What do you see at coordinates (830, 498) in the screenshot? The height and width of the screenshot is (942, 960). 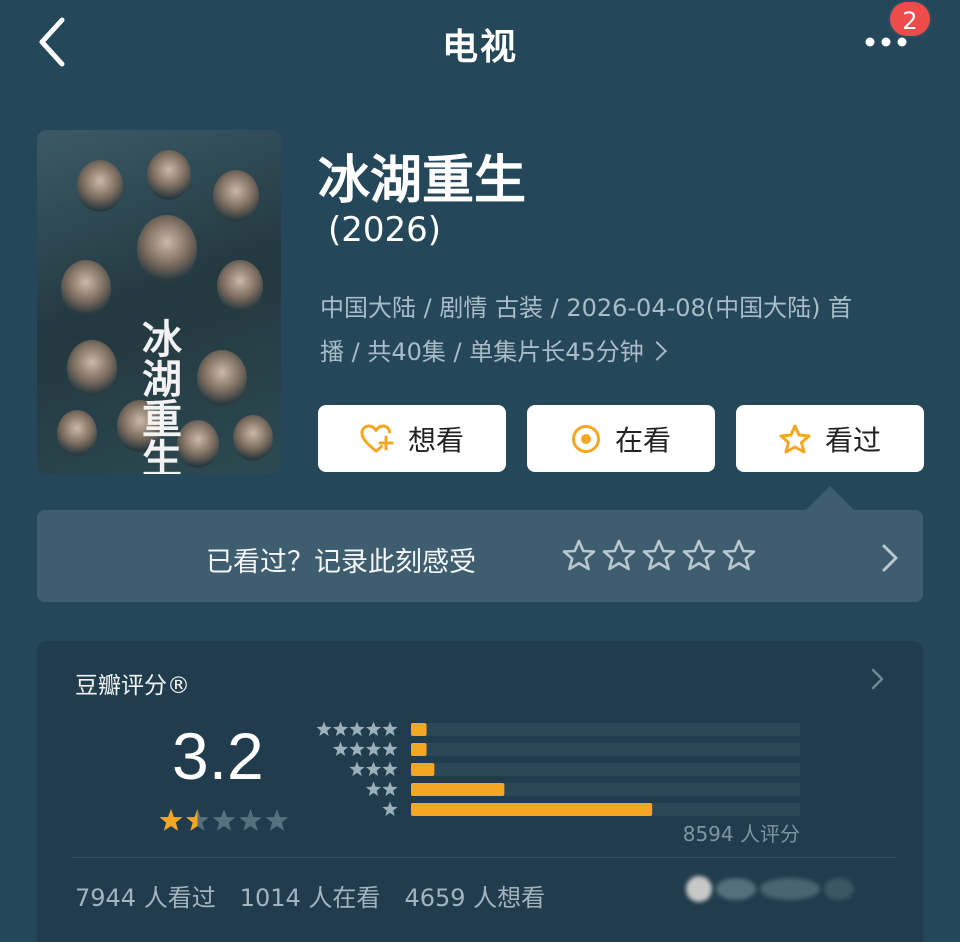 I see `rate-card-pointer` at bounding box center [830, 498].